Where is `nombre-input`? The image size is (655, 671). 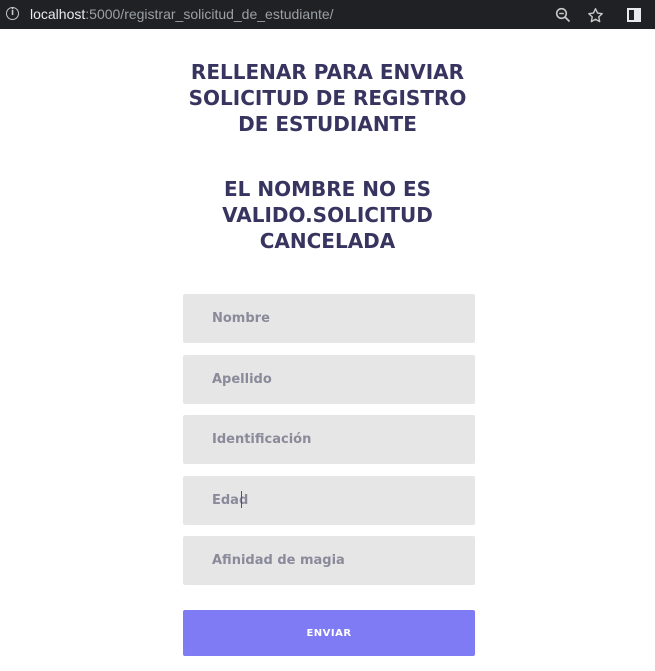 nombre-input is located at coordinates (329, 318).